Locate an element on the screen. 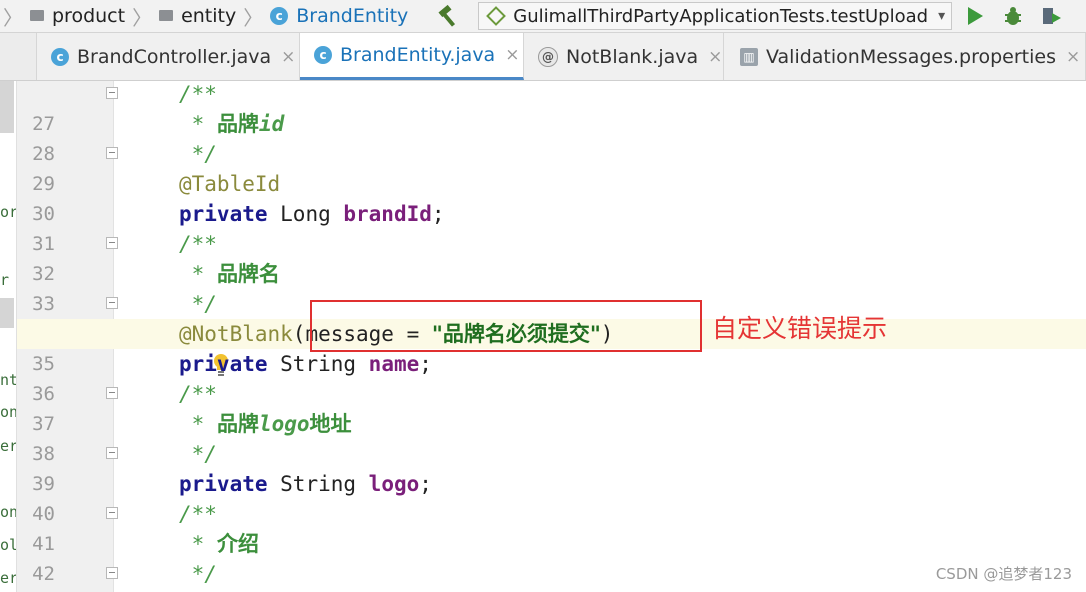 The height and width of the screenshot is (592, 1086). tab-label: BrandEntity.java is located at coordinates (418, 55).